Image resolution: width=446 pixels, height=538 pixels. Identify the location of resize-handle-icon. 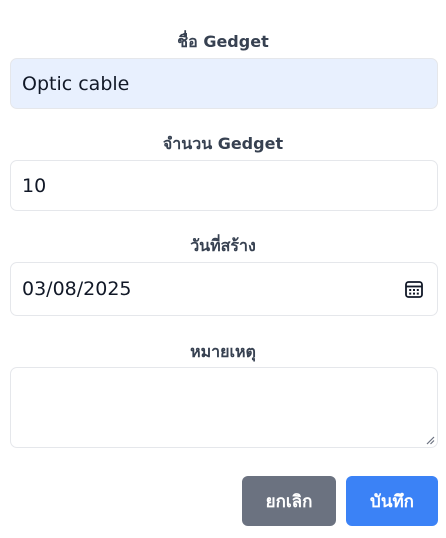
(430, 440).